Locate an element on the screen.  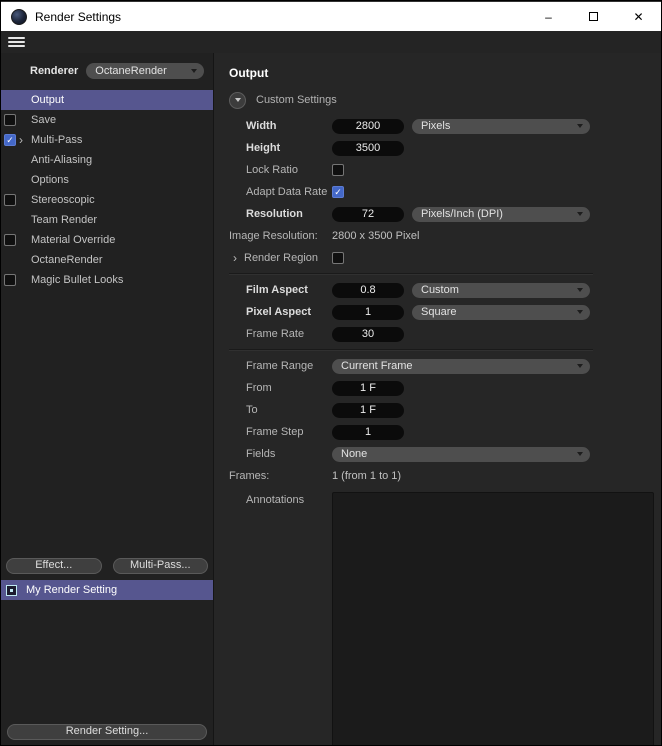
height-row: Height is located at coordinates (411, 148).